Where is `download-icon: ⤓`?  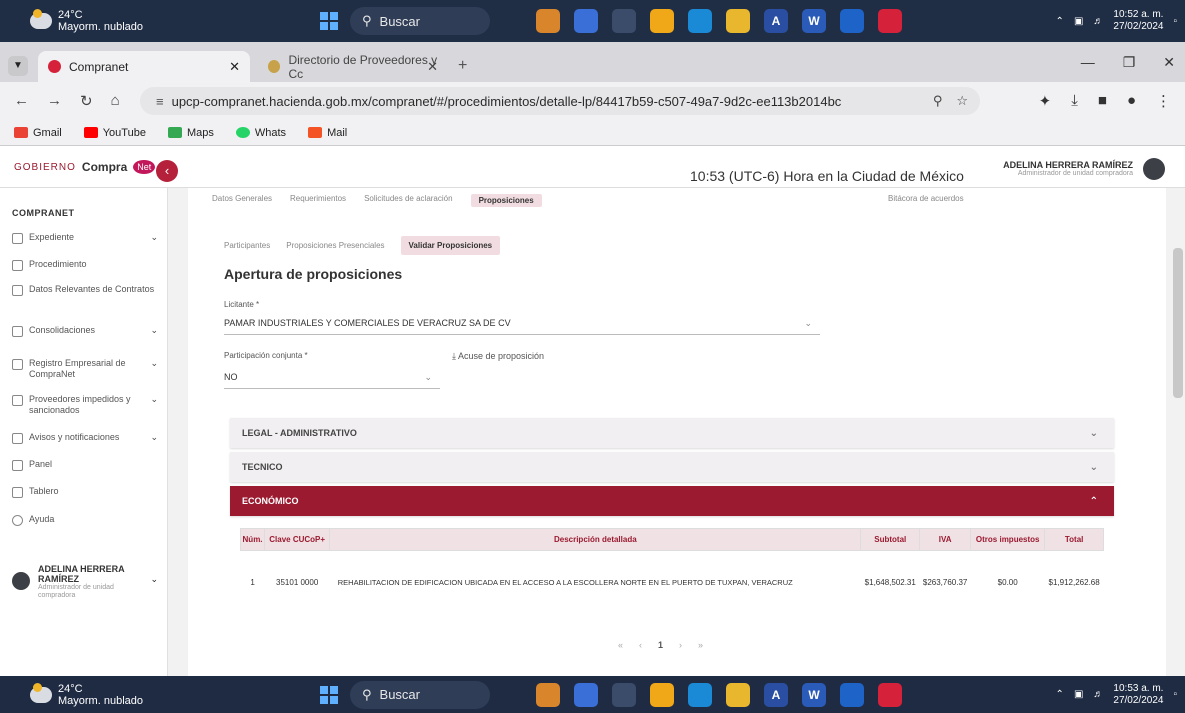
download-icon: ⤓ is located at coordinates (1074, 101).